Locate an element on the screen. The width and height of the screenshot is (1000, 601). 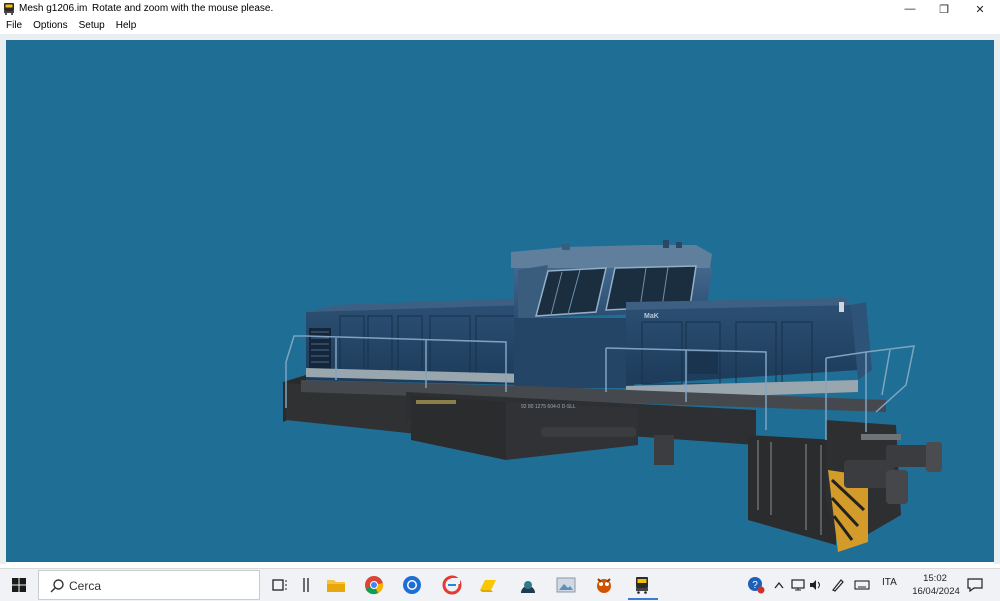
language-indicator: ITA is located at coordinates (889, 582).